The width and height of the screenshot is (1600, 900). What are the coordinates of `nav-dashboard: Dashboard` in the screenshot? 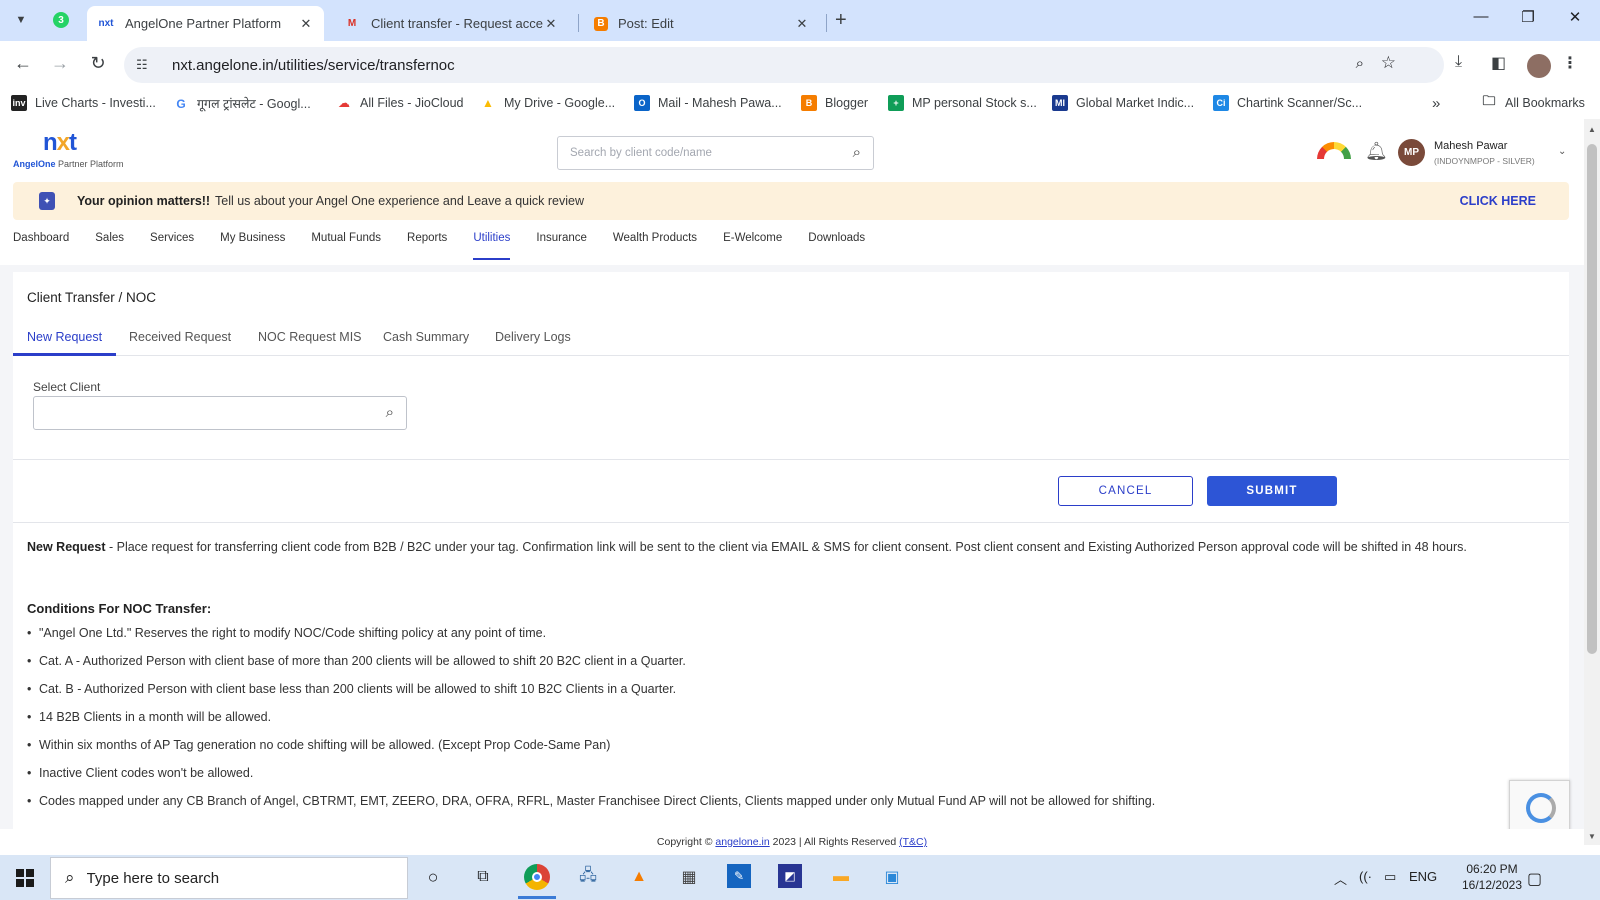 It's located at (41, 242).